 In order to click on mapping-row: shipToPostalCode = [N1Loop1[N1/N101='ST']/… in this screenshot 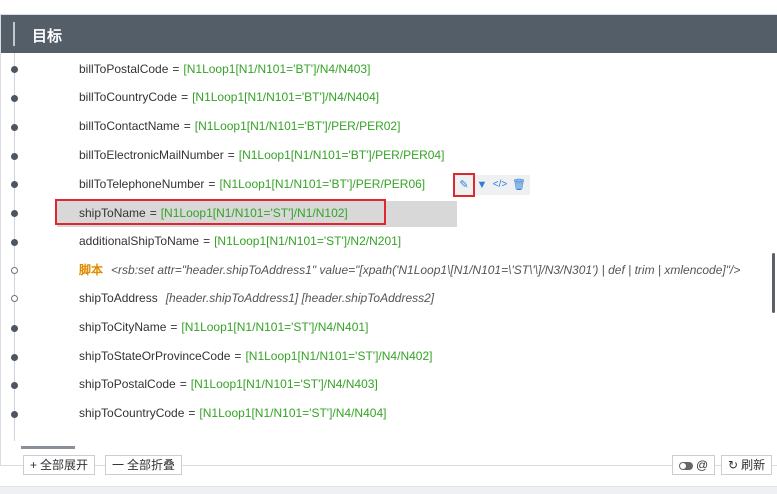, I will do `click(228, 384)`.